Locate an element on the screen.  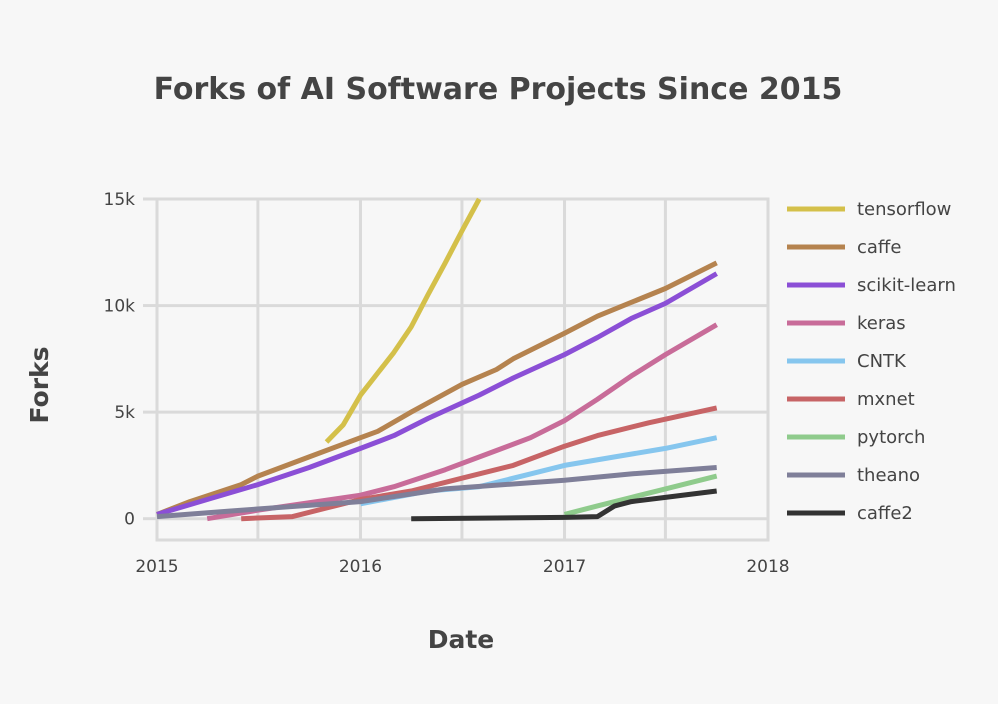
chart-title: Forks of AI Software Projects Since 2015 is located at coordinates (498, 89).